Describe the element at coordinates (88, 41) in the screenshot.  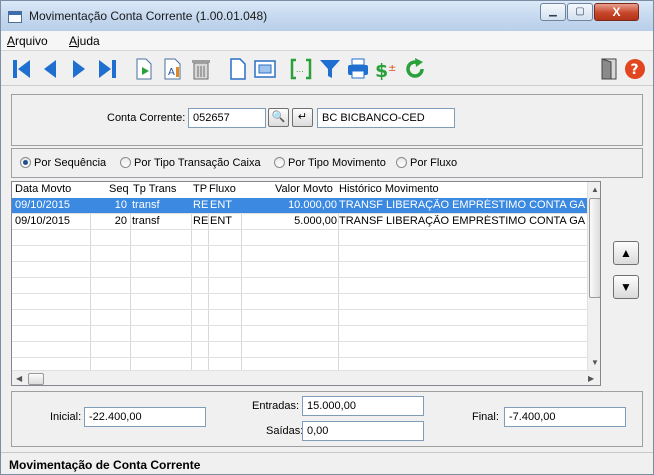
I see `menu-ajuda-label: juda` at that location.